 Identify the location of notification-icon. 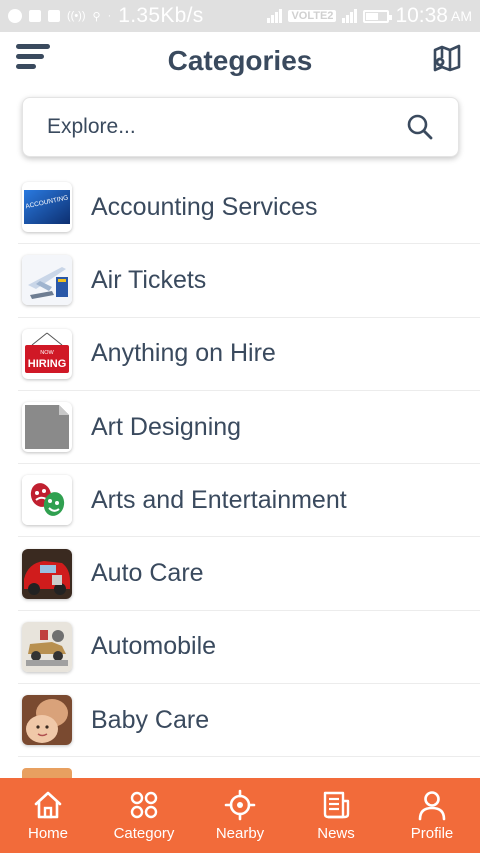
(35, 16).